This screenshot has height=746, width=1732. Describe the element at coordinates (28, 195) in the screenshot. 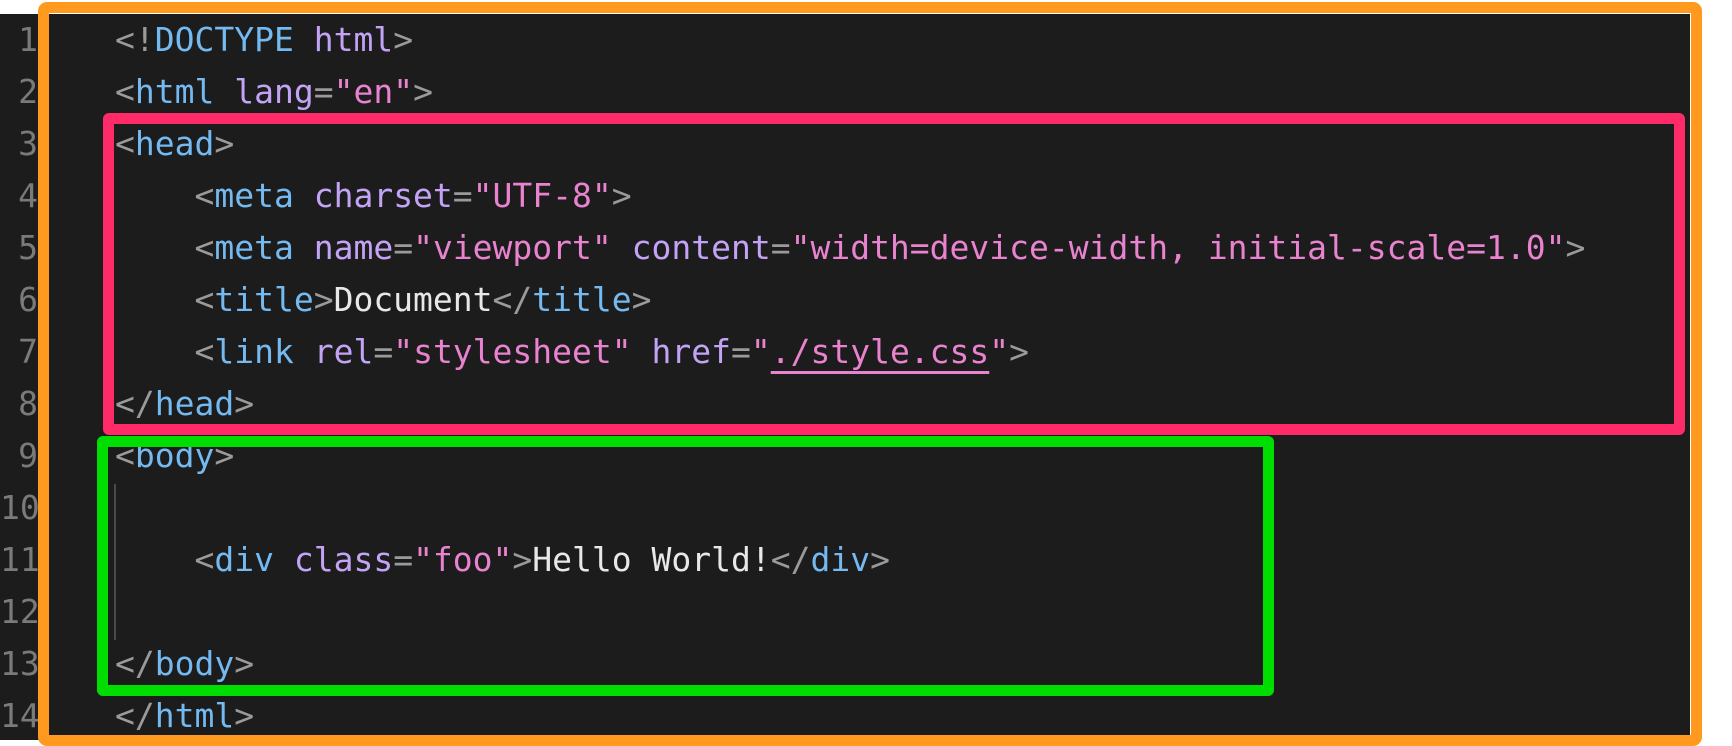

I see `line-number: 4` at that location.